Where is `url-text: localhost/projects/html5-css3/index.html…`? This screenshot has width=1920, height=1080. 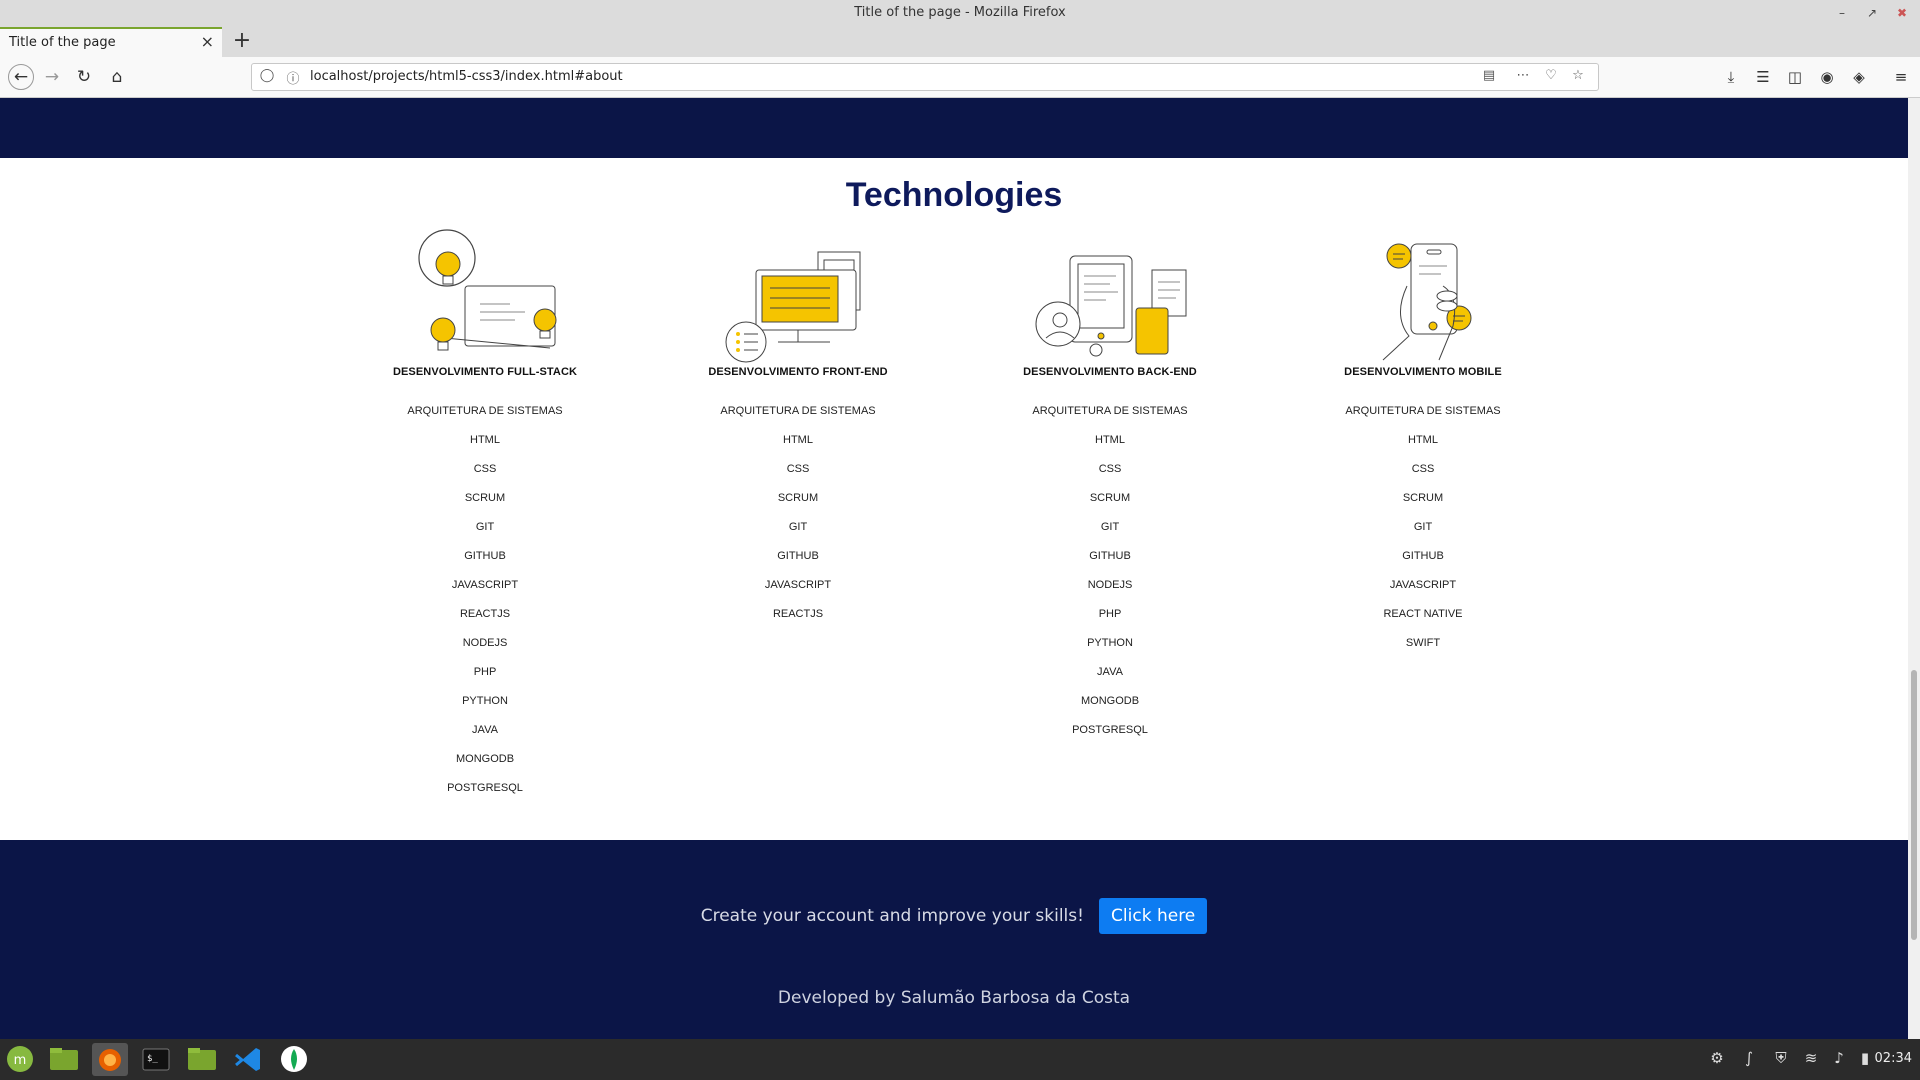 url-text: localhost/projects/html5-css3/index.html… is located at coordinates (466, 76).